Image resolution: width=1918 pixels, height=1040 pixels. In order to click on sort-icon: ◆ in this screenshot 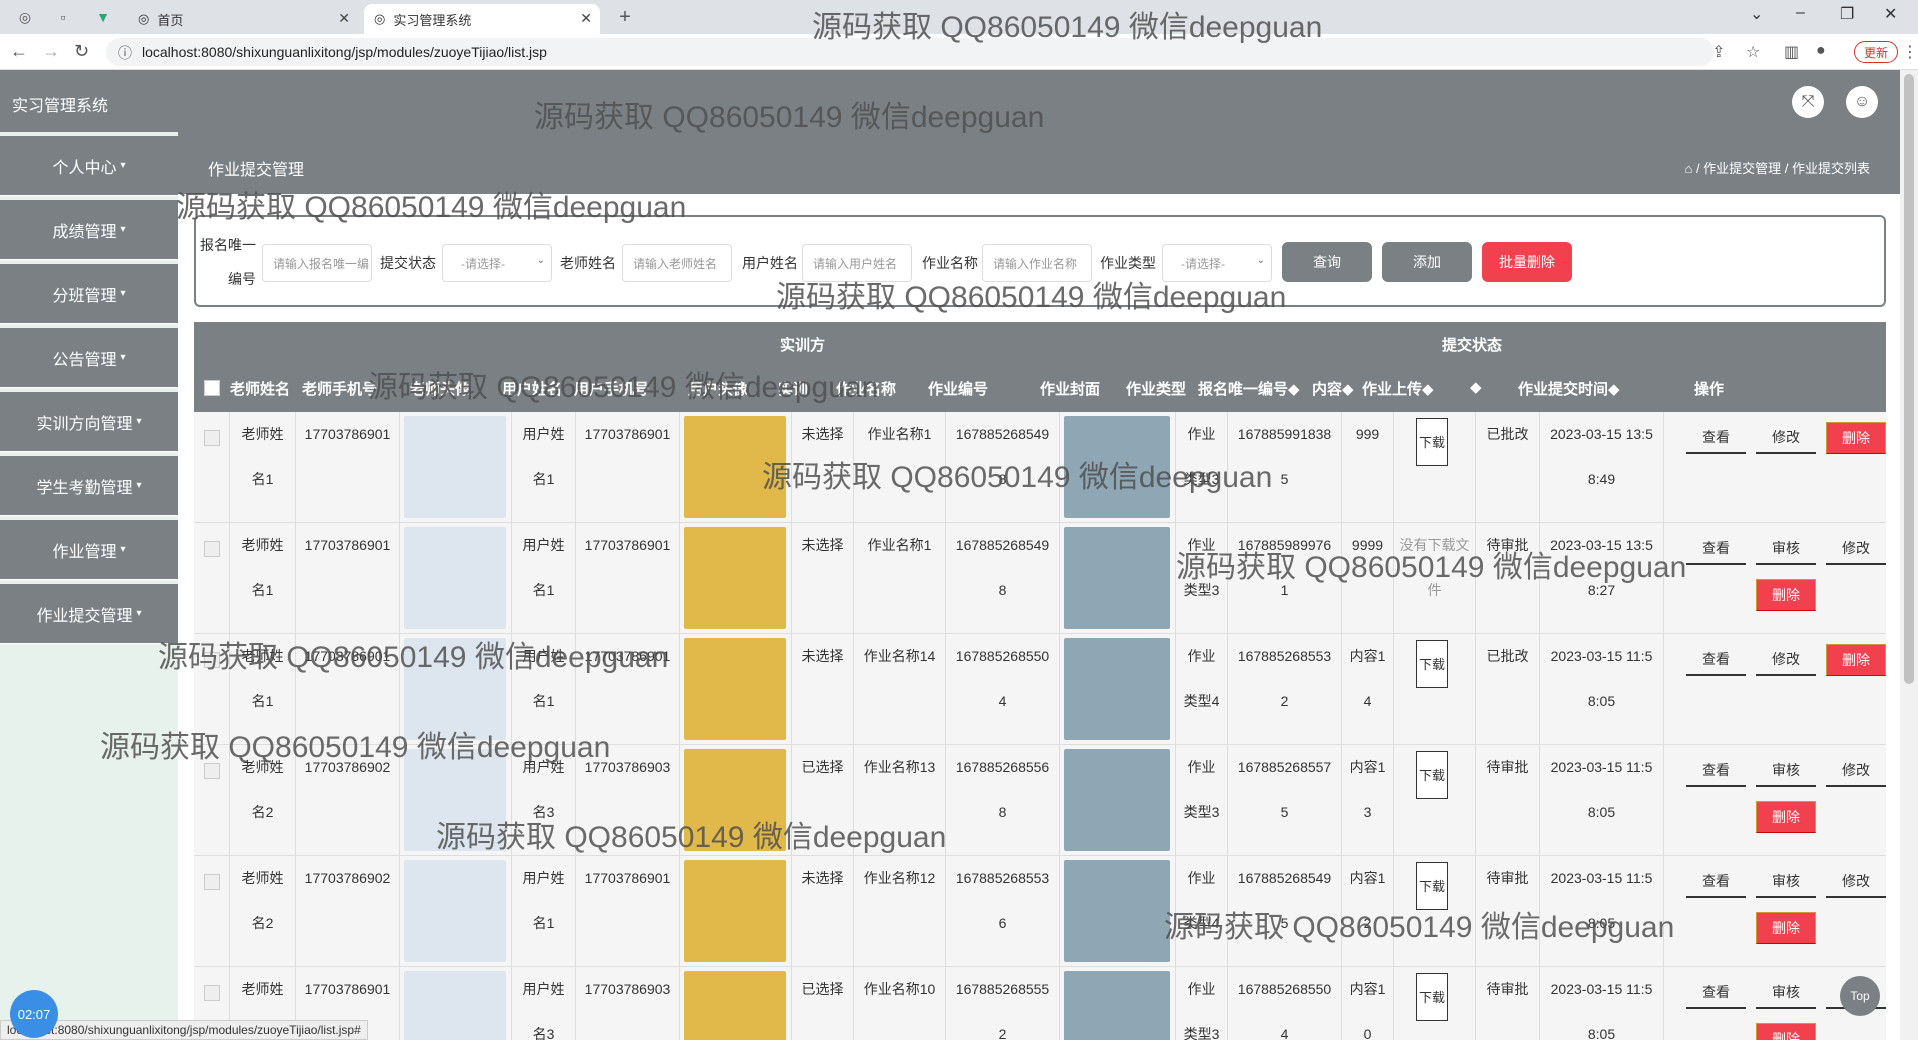, I will do `click(1476, 387)`.